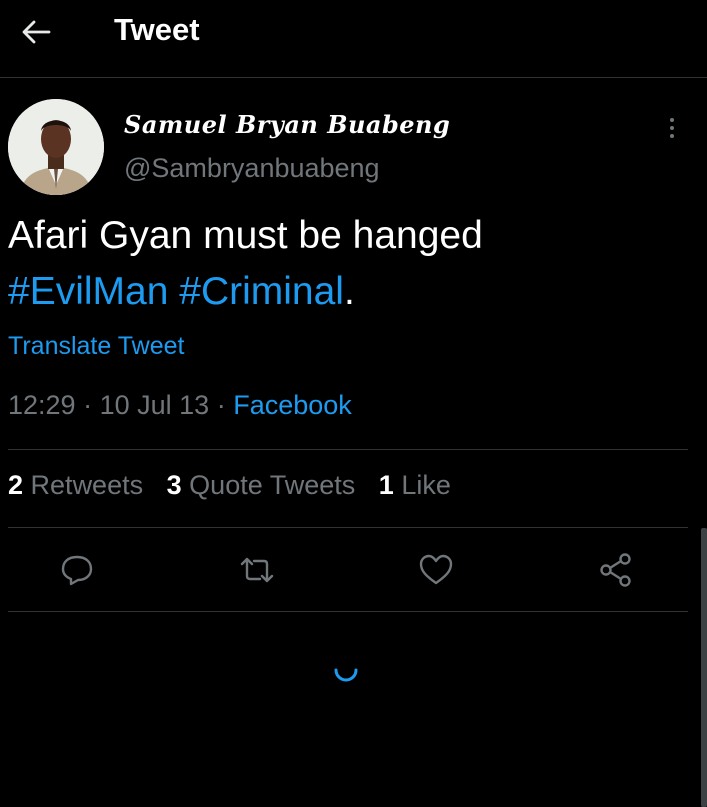  Describe the element at coordinates (245, 235) in the screenshot. I see `tweet-body-text: Afari Gyan must be hanged` at that location.